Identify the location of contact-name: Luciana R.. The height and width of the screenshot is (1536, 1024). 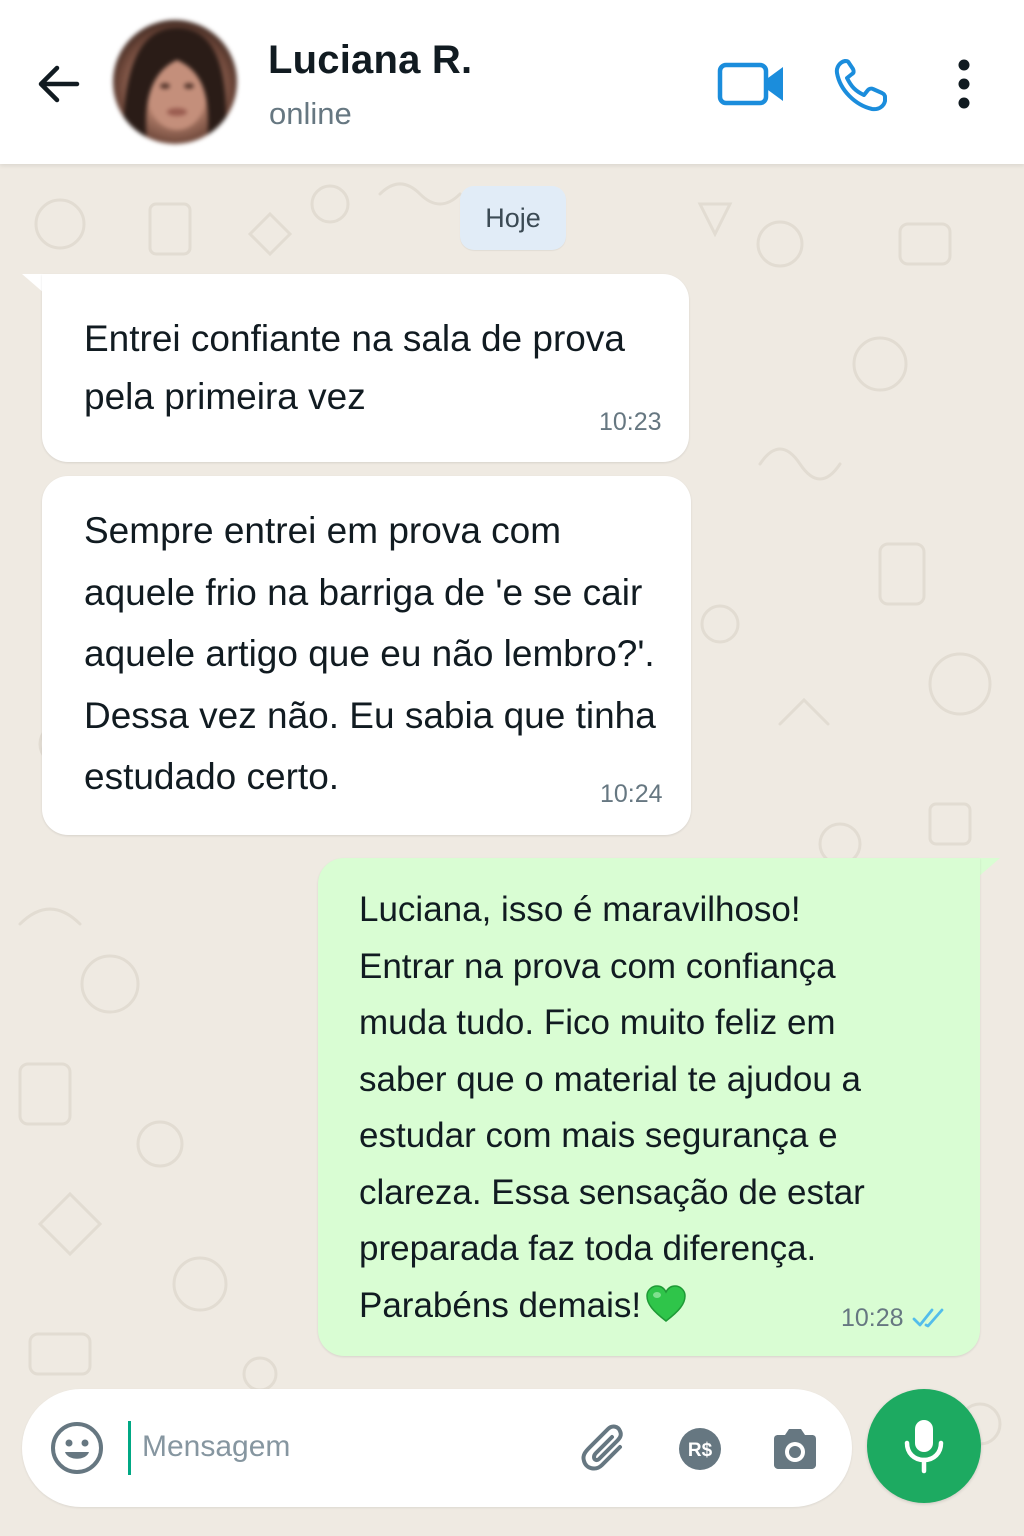
(370, 60).